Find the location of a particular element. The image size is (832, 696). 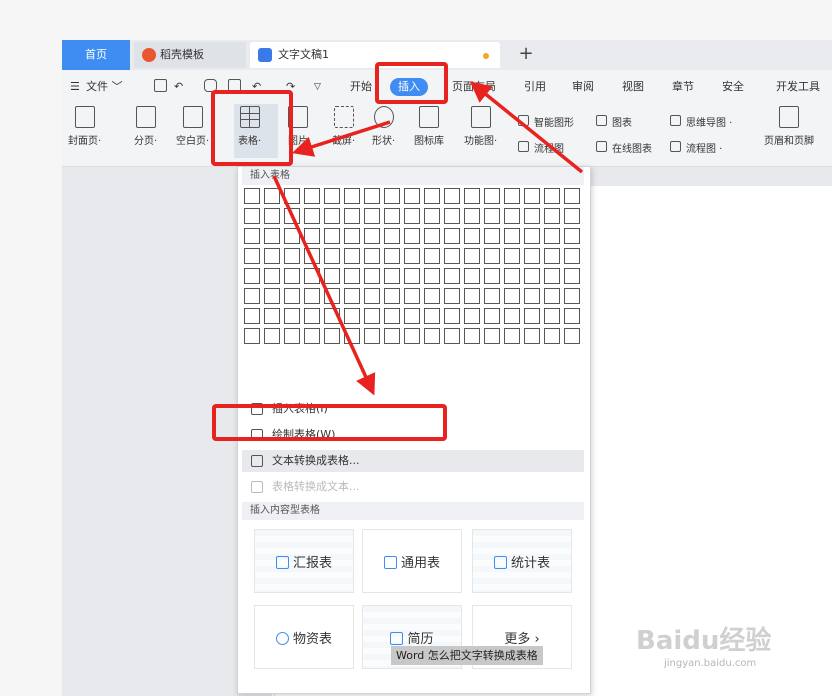

baidu-watermark-url: jingyan.baidu.com is located at coordinates (710, 663).